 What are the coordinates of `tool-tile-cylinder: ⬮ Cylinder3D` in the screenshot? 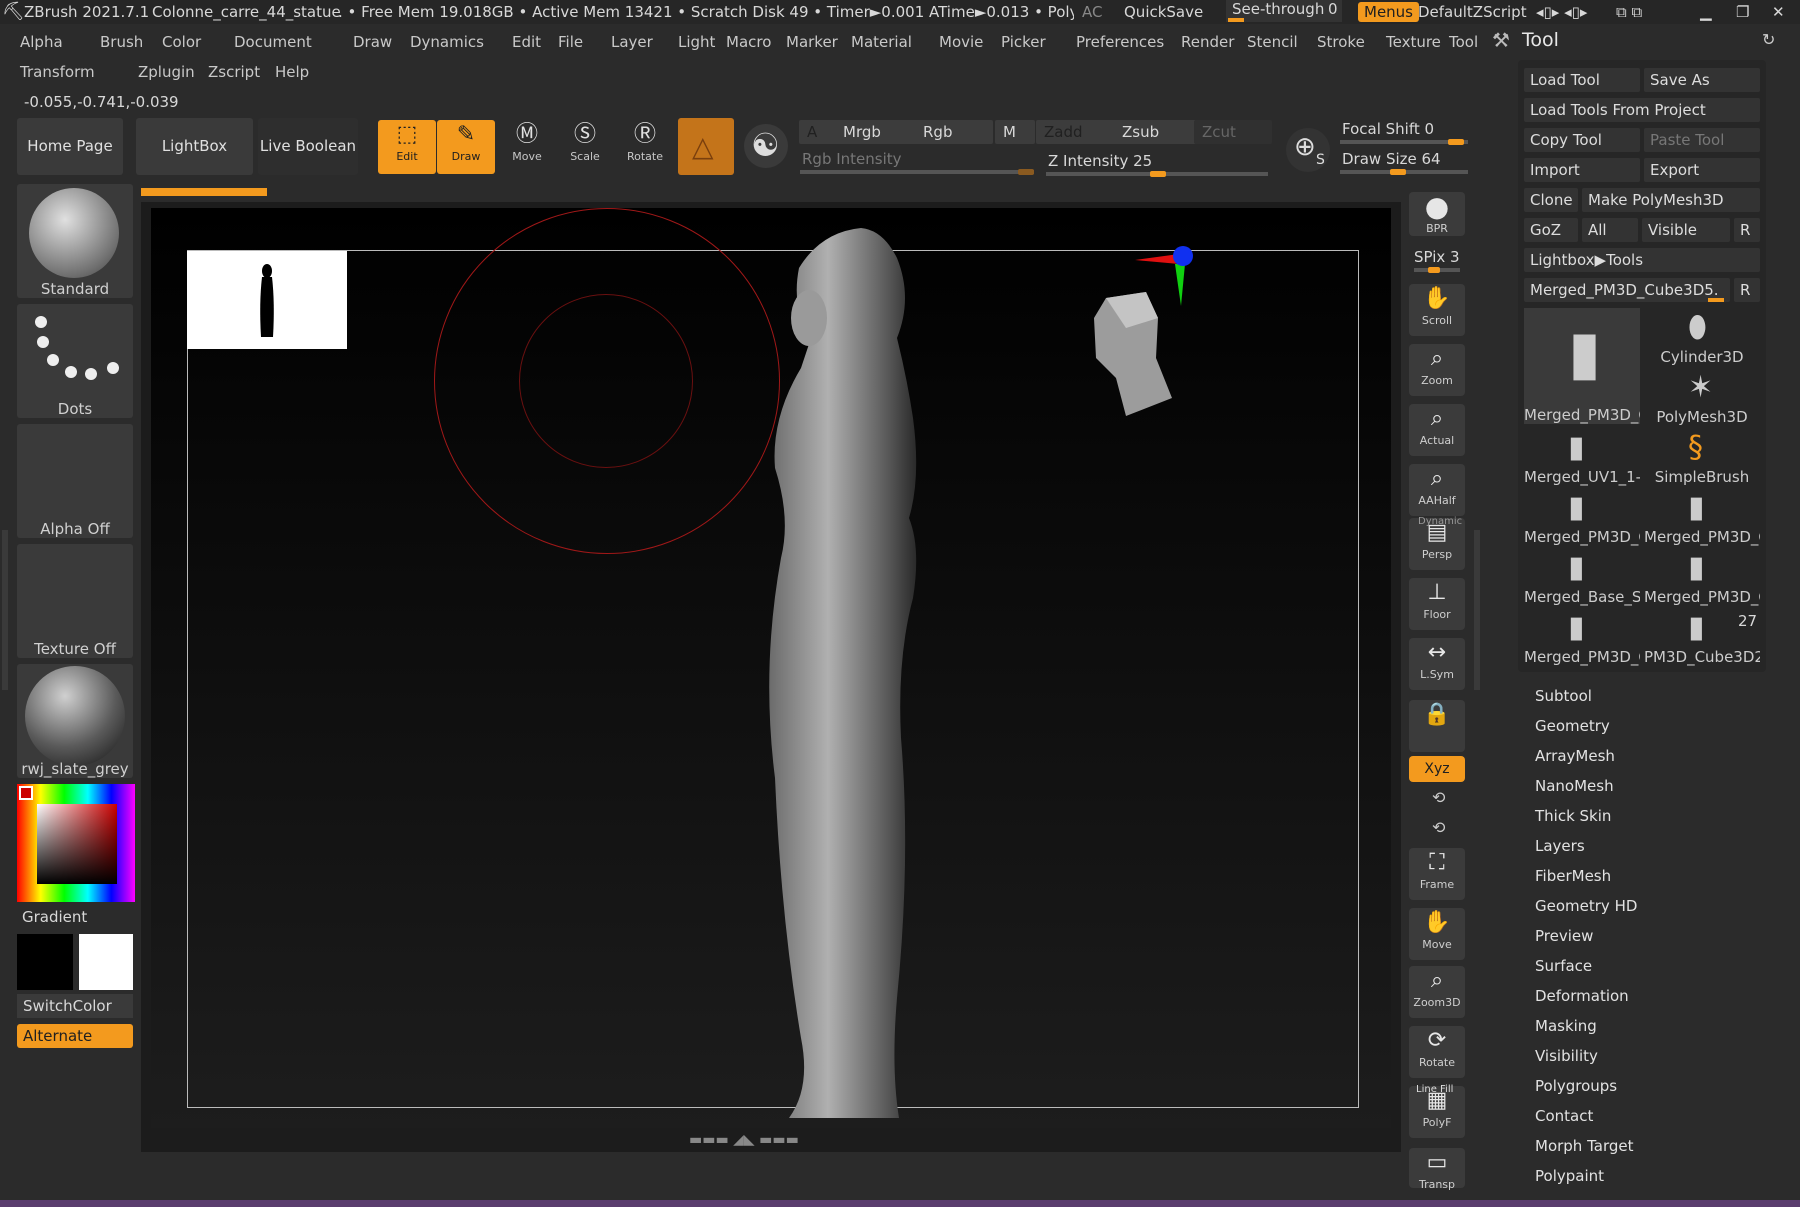 It's located at (1702, 337).